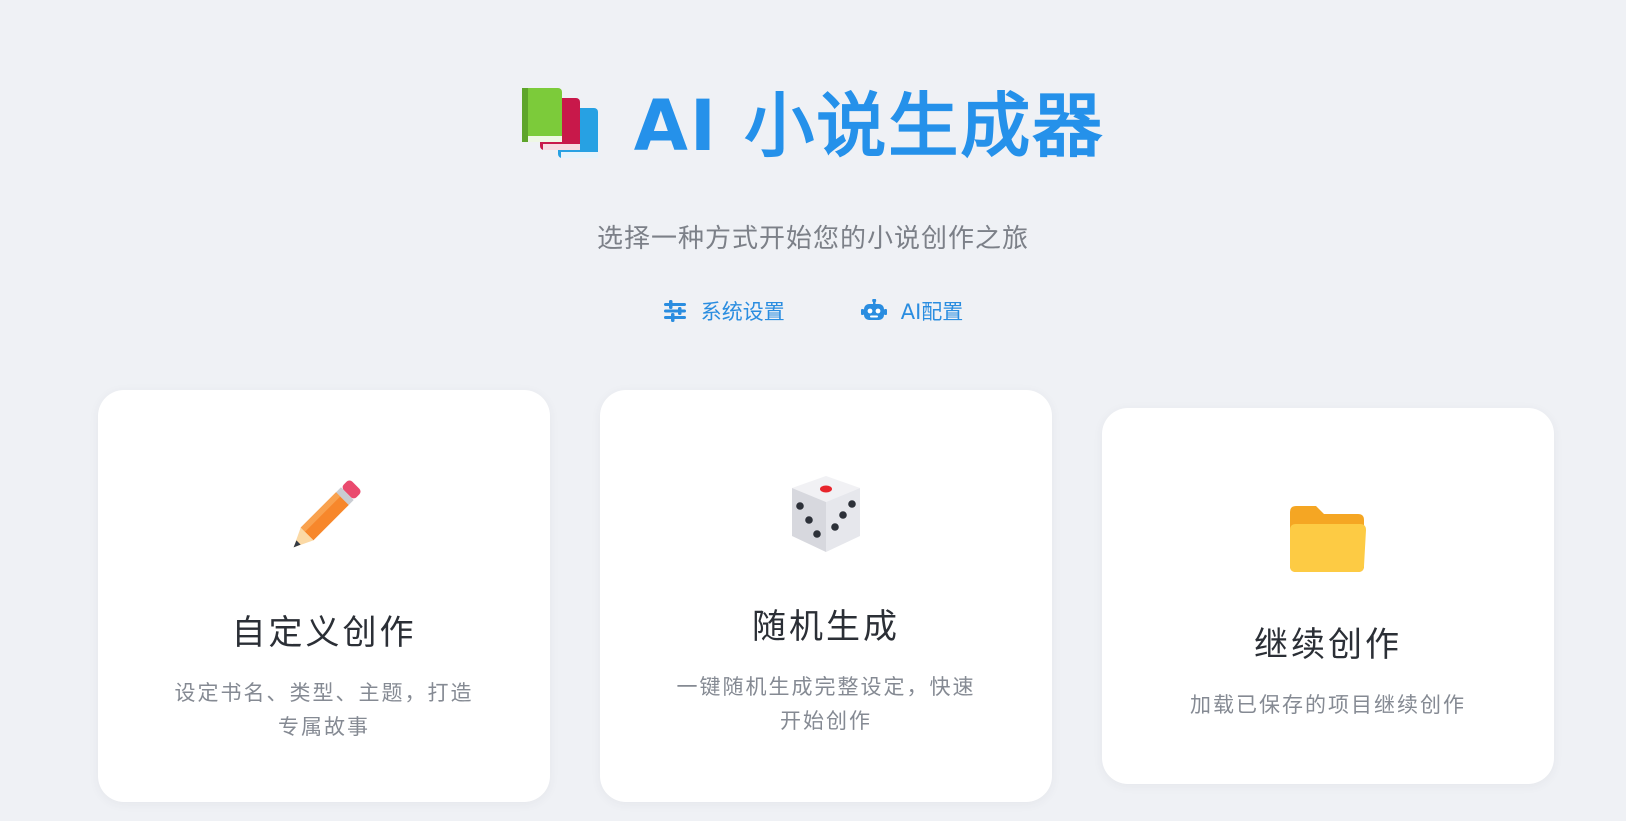 This screenshot has width=1626, height=821. What do you see at coordinates (813, 311) in the screenshot?
I see `top-actions: 系统设置 AI配置` at bounding box center [813, 311].